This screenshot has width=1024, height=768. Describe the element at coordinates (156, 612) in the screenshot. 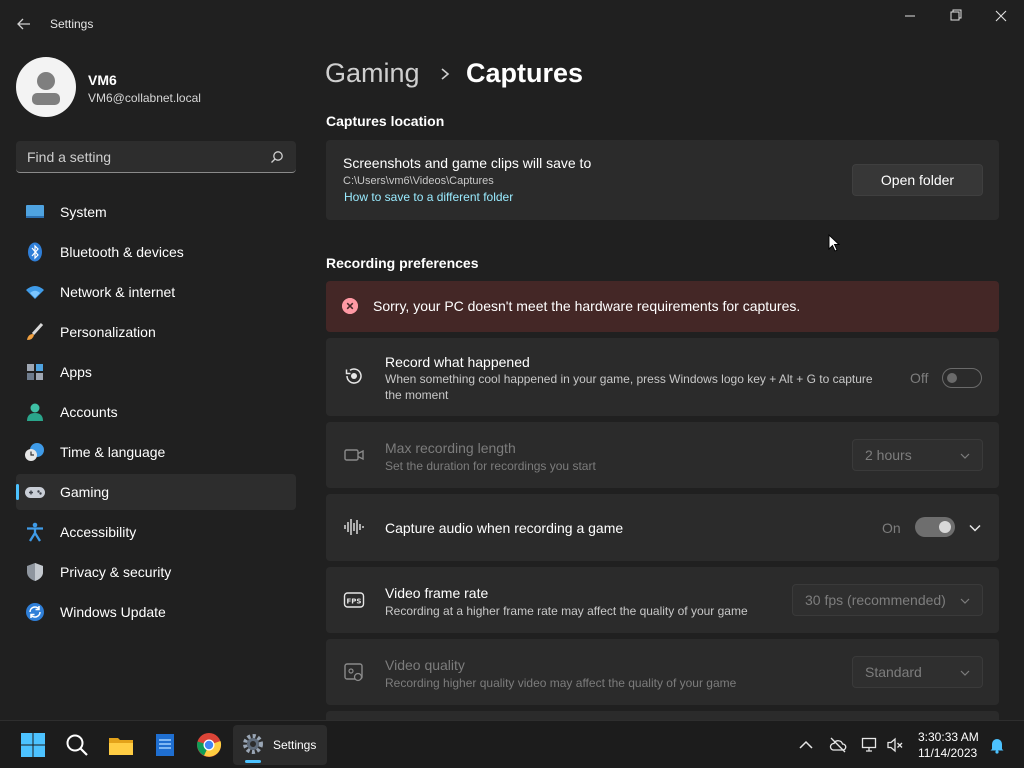

I see `sidebar-item-windows-update: Windows Update` at that location.